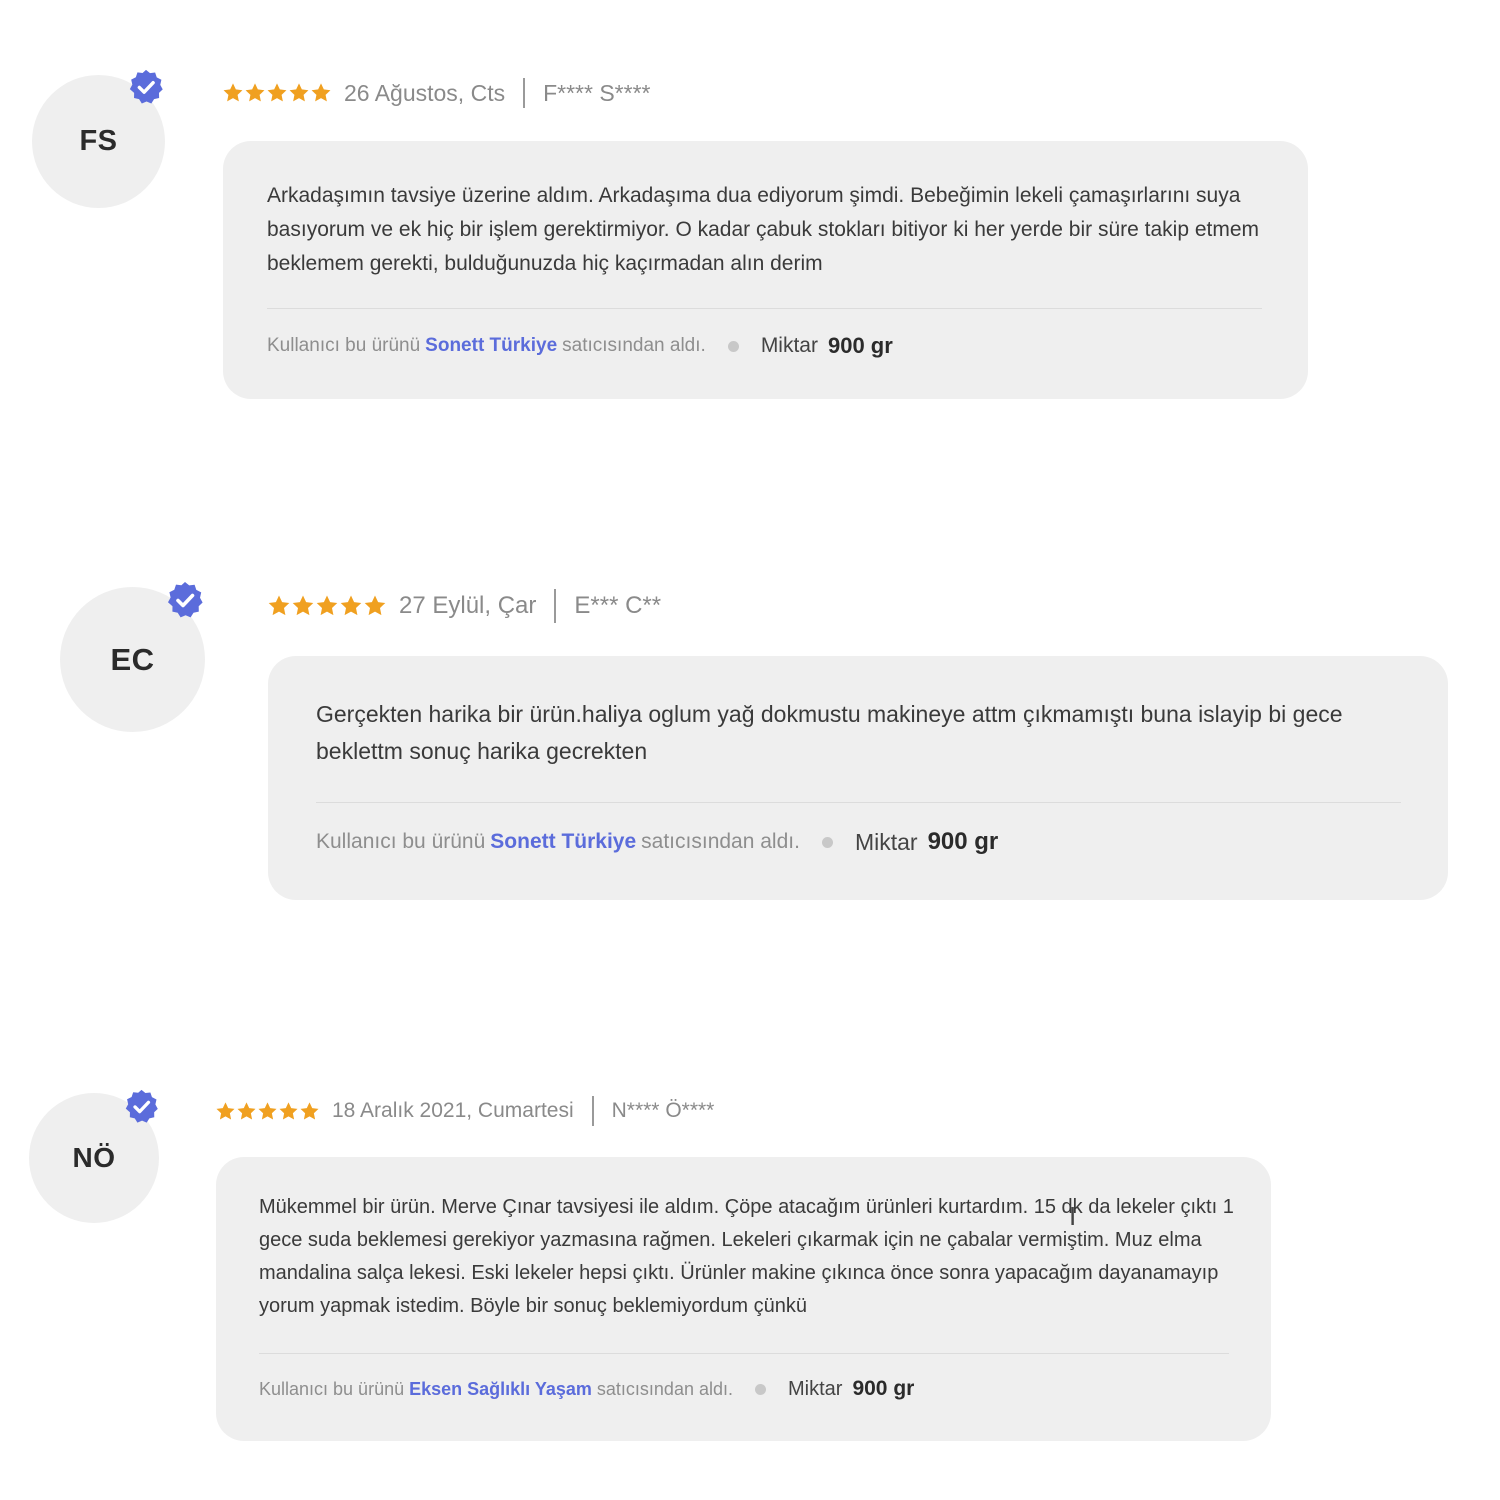 The image size is (1500, 1500). What do you see at coordinates (453, 1110) in the screenshot?
I see `review-date: 18 Aralık 2021, Cumartesi` at bounding box center [453, 1110].